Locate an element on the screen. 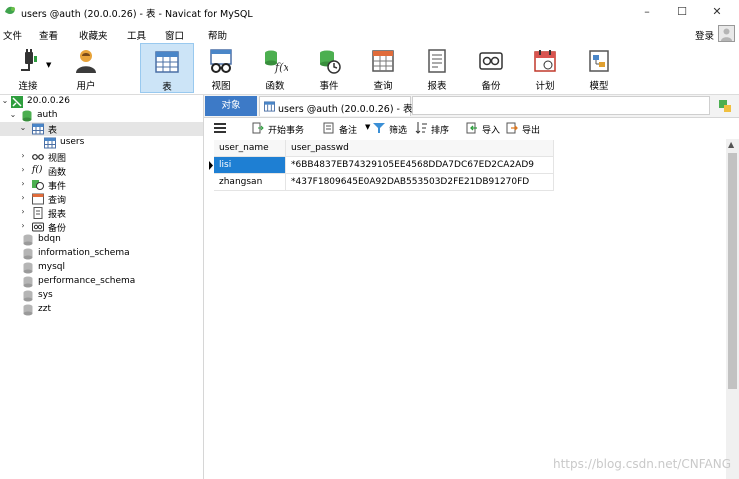 The height and width of the screenshot is (479, 739). toolbar-backup-button: 备份 is located at coordinates (491, 68).